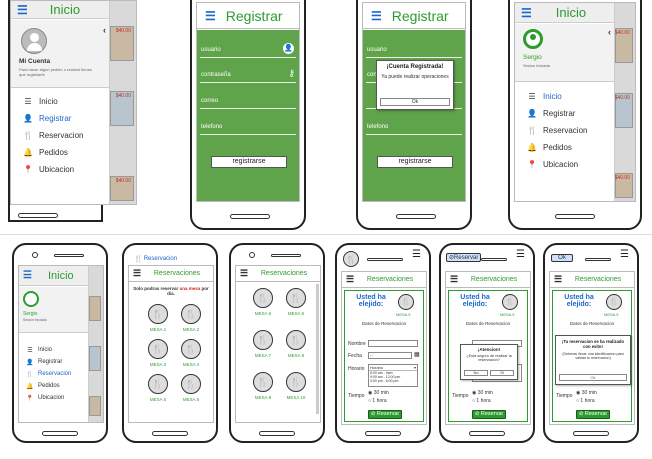 This screenshot has height=459, width=652. What do you see at coordinates (562, 258) in the screenshot?
I see `ok-chip: Ok` at bounding box center [562, 258].